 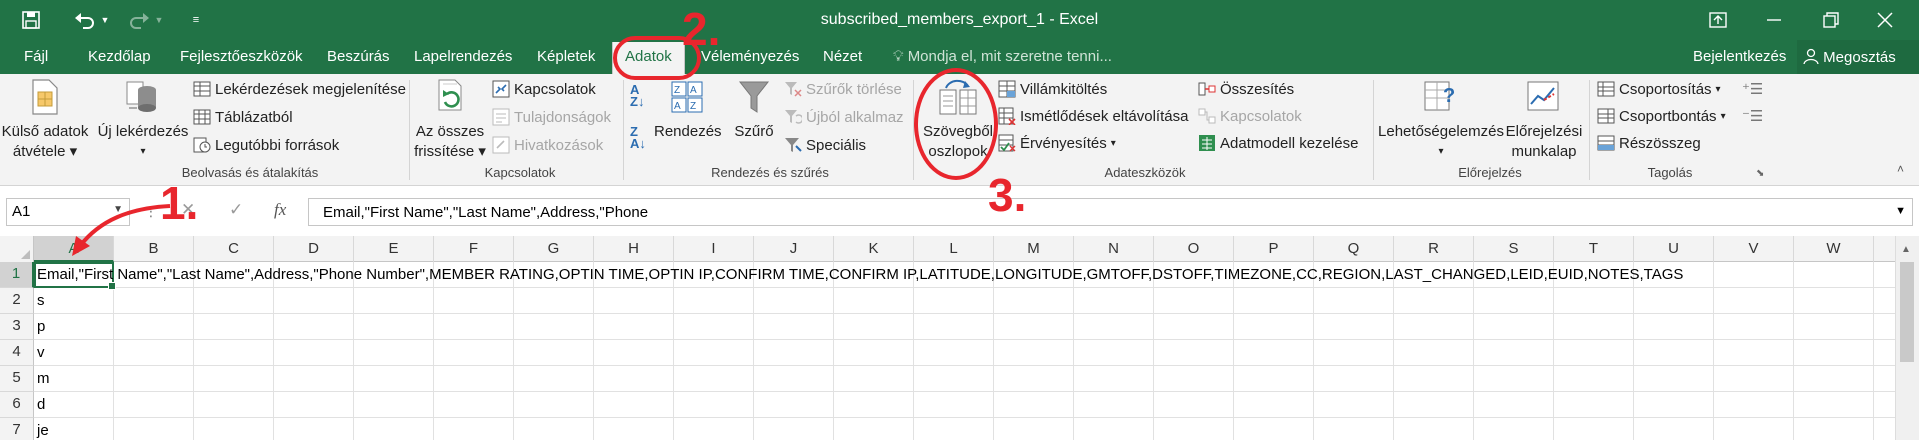 I want to click on column-header: F, so click(x=474, y=249).